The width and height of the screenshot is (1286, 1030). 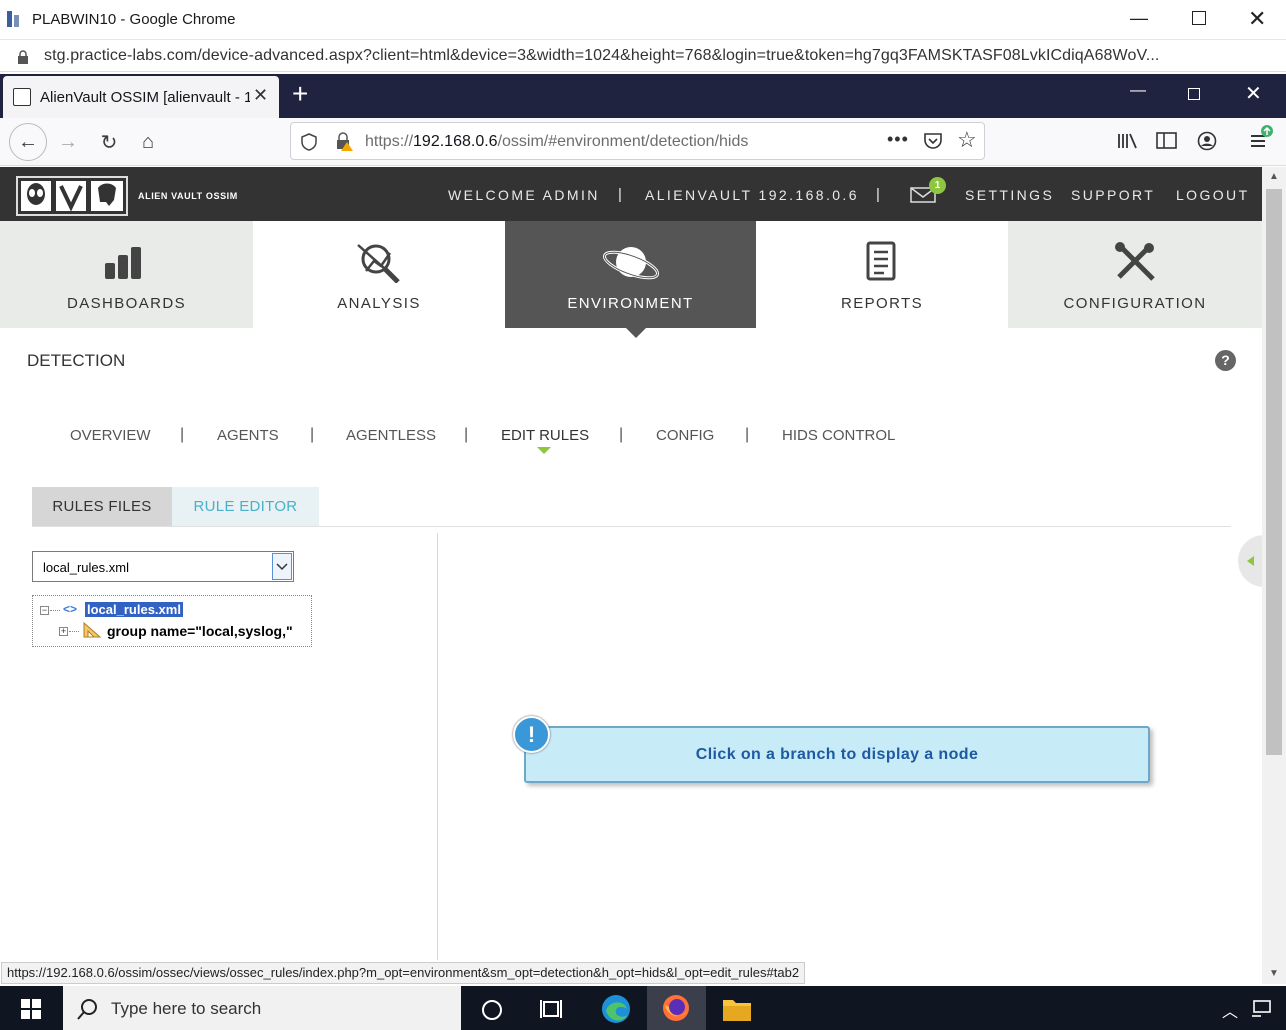 What do you see at coordinates (685, 435) in the screenshot?
I see `subnav-config: CONFIG` at bounding box center [685, 435].